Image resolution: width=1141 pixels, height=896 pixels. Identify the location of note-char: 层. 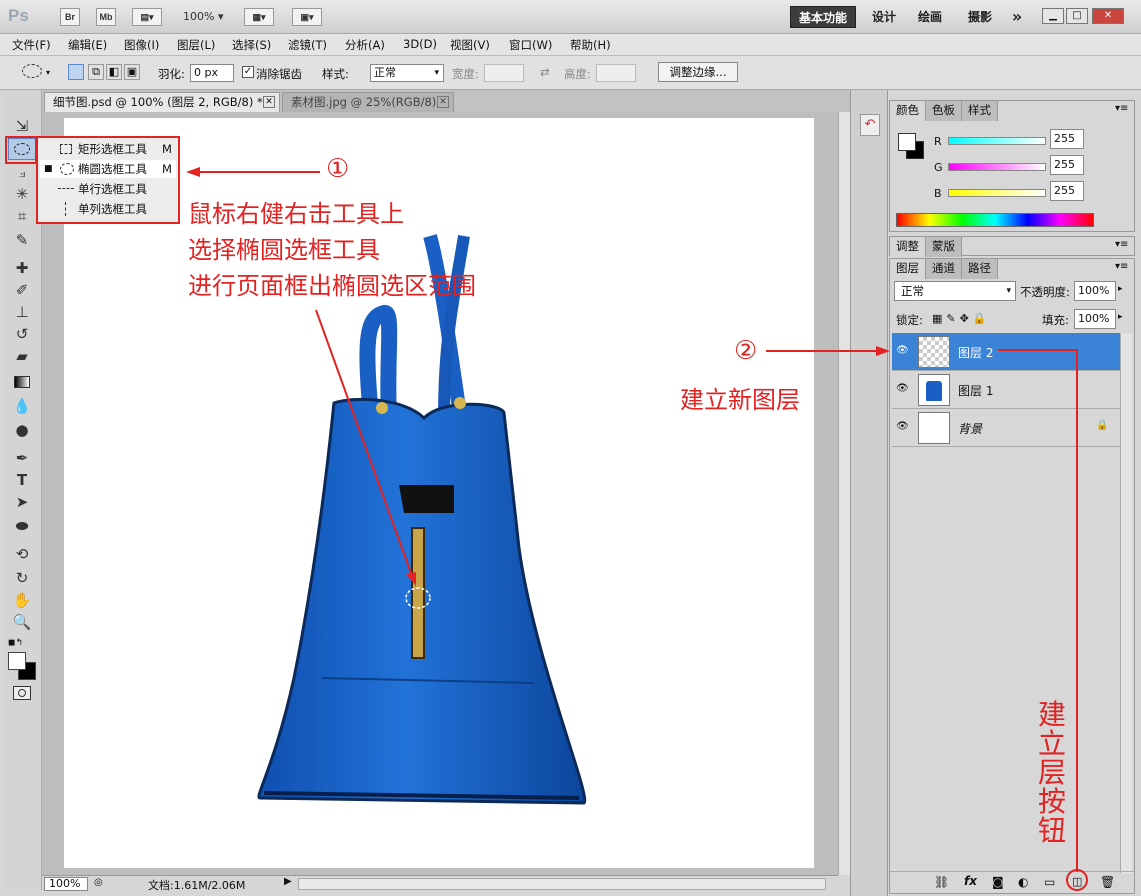
(1052, 772).